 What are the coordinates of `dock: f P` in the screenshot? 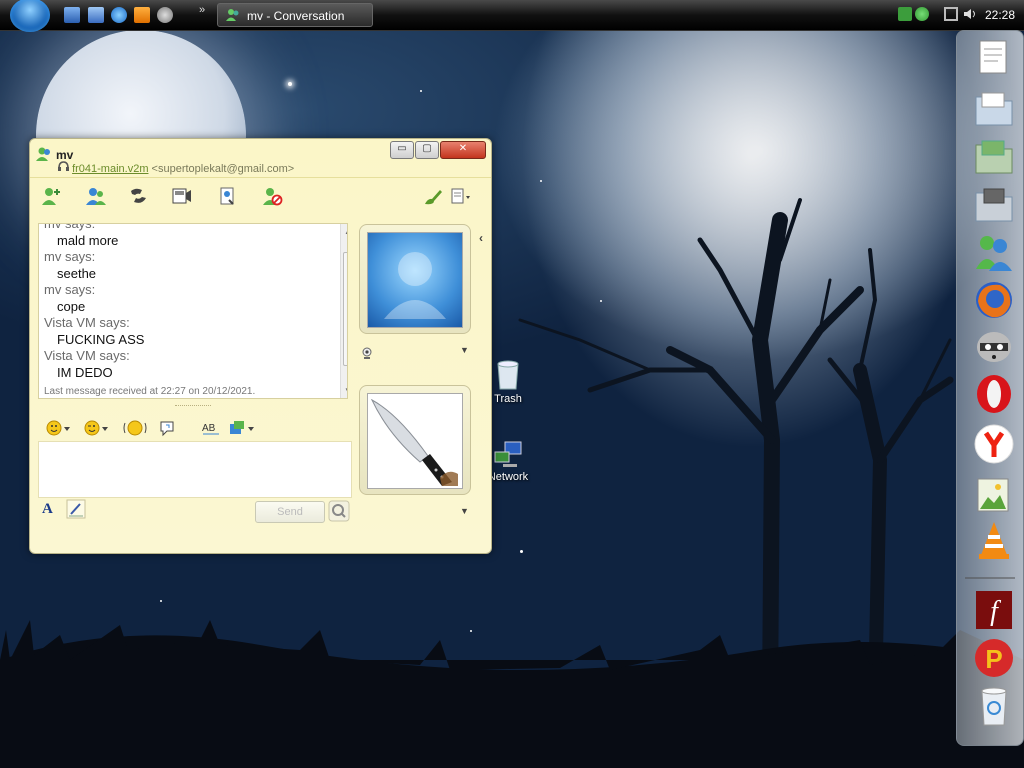 It's located at (990, 388).